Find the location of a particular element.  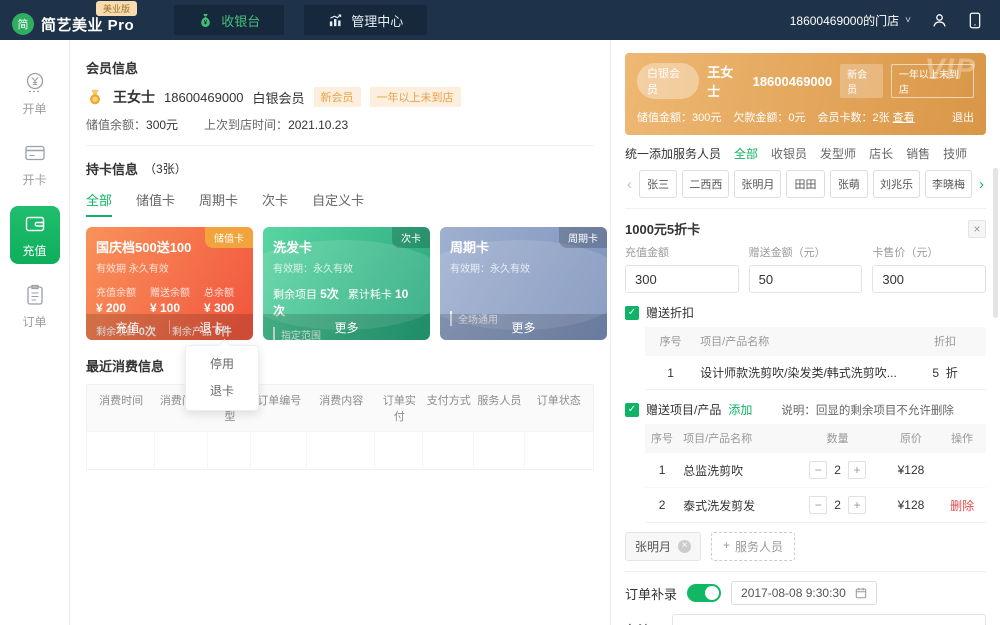

item-price: ¥128 is located at coordinates (911, 505).